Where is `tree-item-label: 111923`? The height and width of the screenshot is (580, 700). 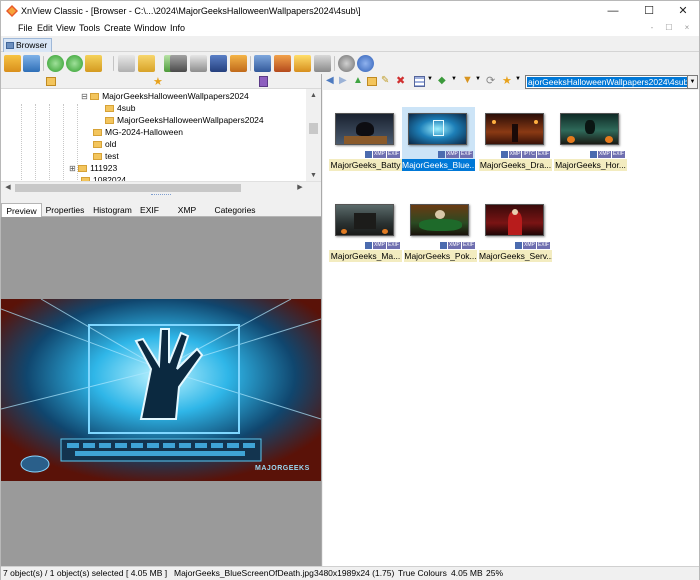
tree-item-label: 111923 is located at coordinates (104, 168).